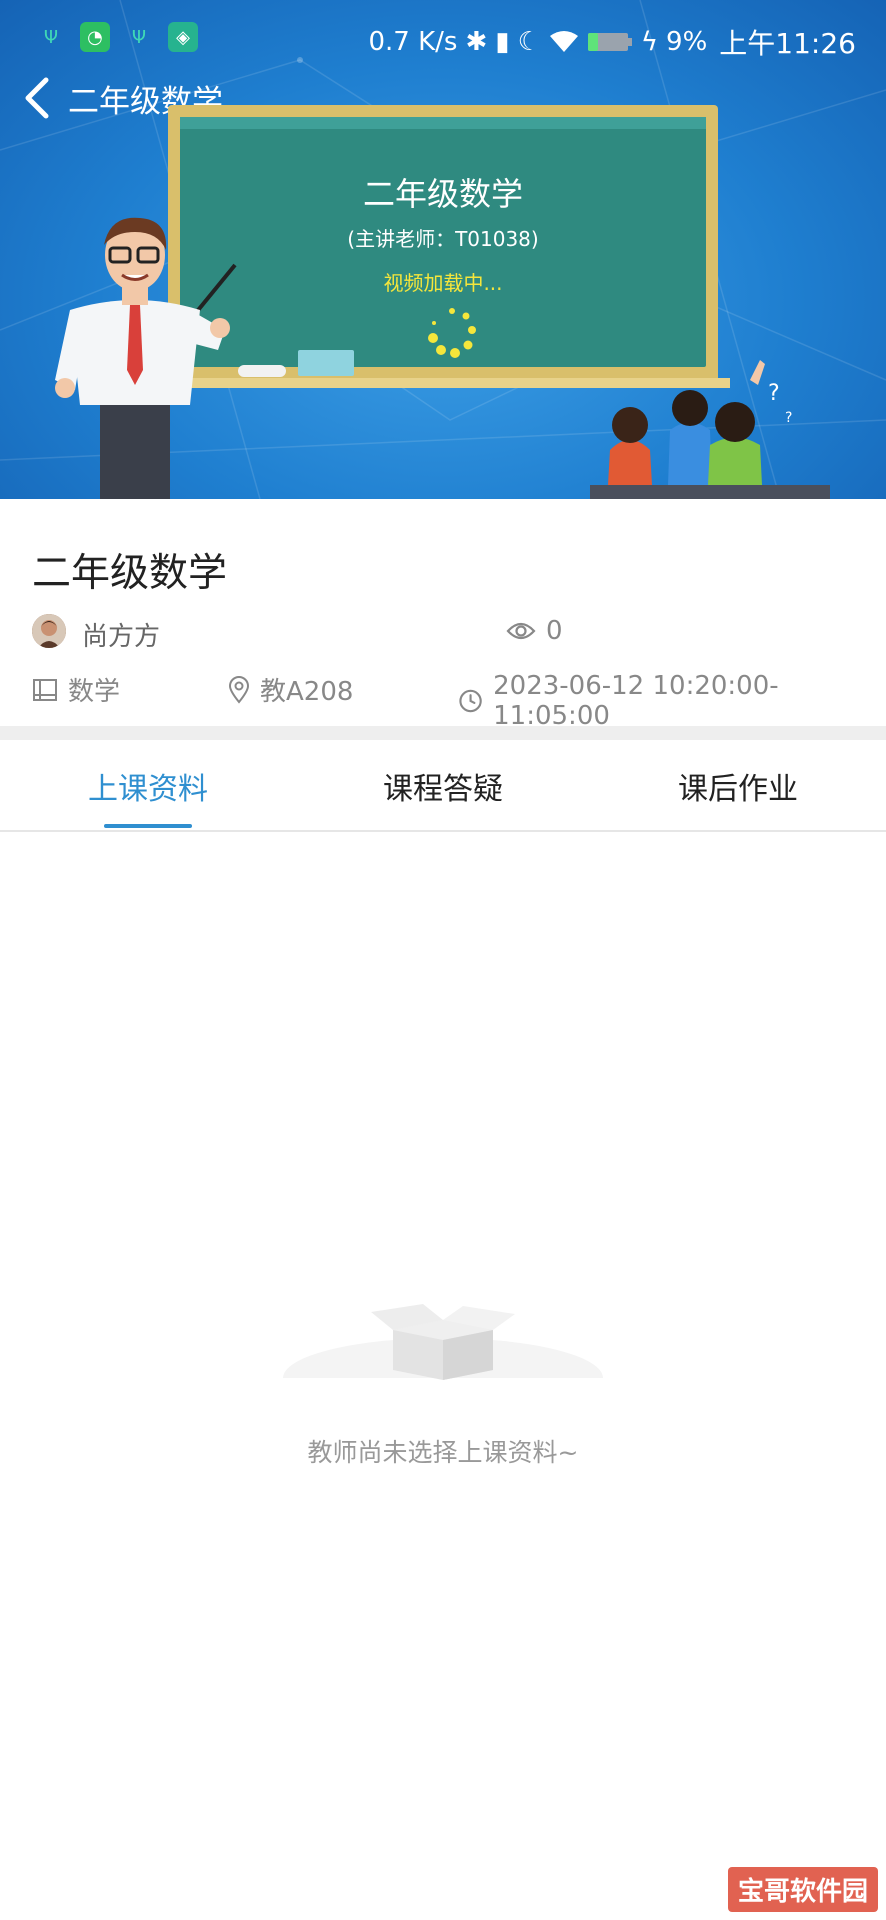 This screenshot has height=1920, width=886. I want to click on tab-class-materials: 上课资料, so click(148, 786).